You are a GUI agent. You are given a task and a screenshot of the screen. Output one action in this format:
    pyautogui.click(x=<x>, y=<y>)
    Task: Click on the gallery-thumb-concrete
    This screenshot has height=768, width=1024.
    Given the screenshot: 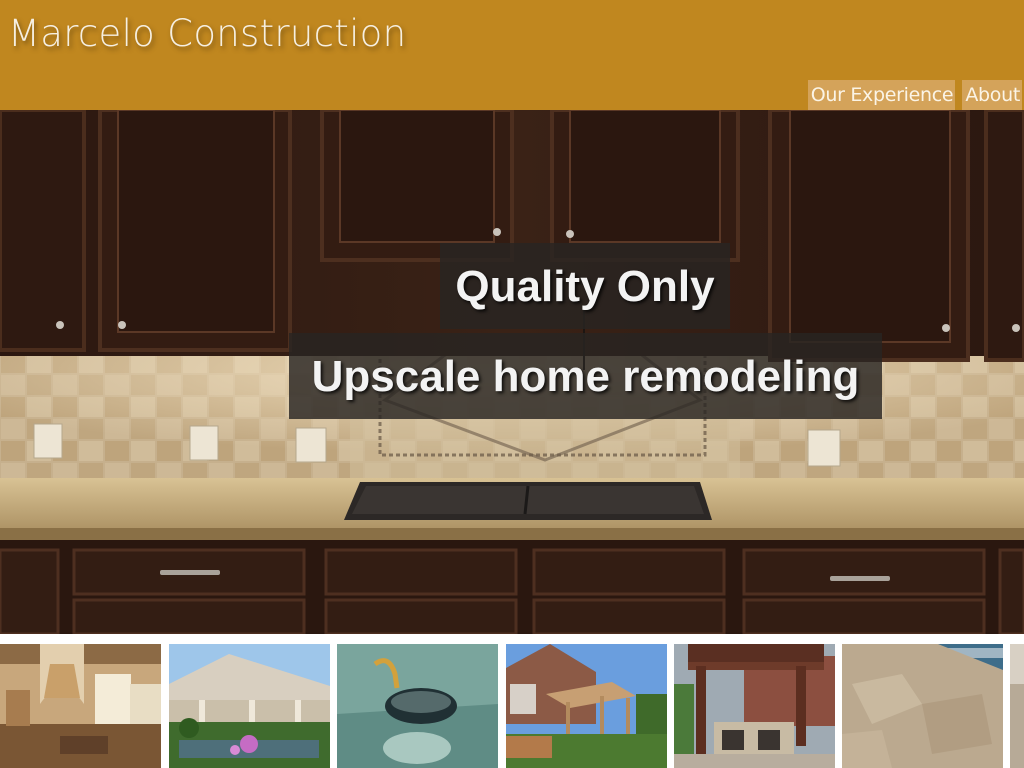 What is the action you would take?
    pyautogui.click(x=922, y=706)
    